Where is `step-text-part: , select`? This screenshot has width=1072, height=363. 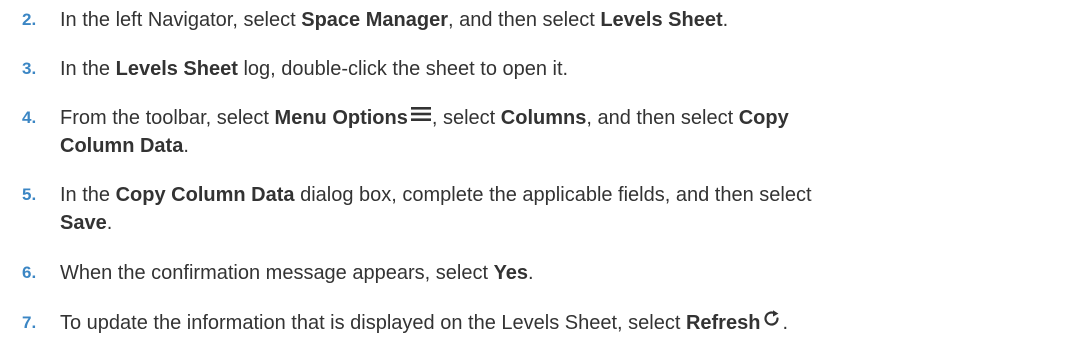 step-text-part: , select is located at coordinates (466, 118).